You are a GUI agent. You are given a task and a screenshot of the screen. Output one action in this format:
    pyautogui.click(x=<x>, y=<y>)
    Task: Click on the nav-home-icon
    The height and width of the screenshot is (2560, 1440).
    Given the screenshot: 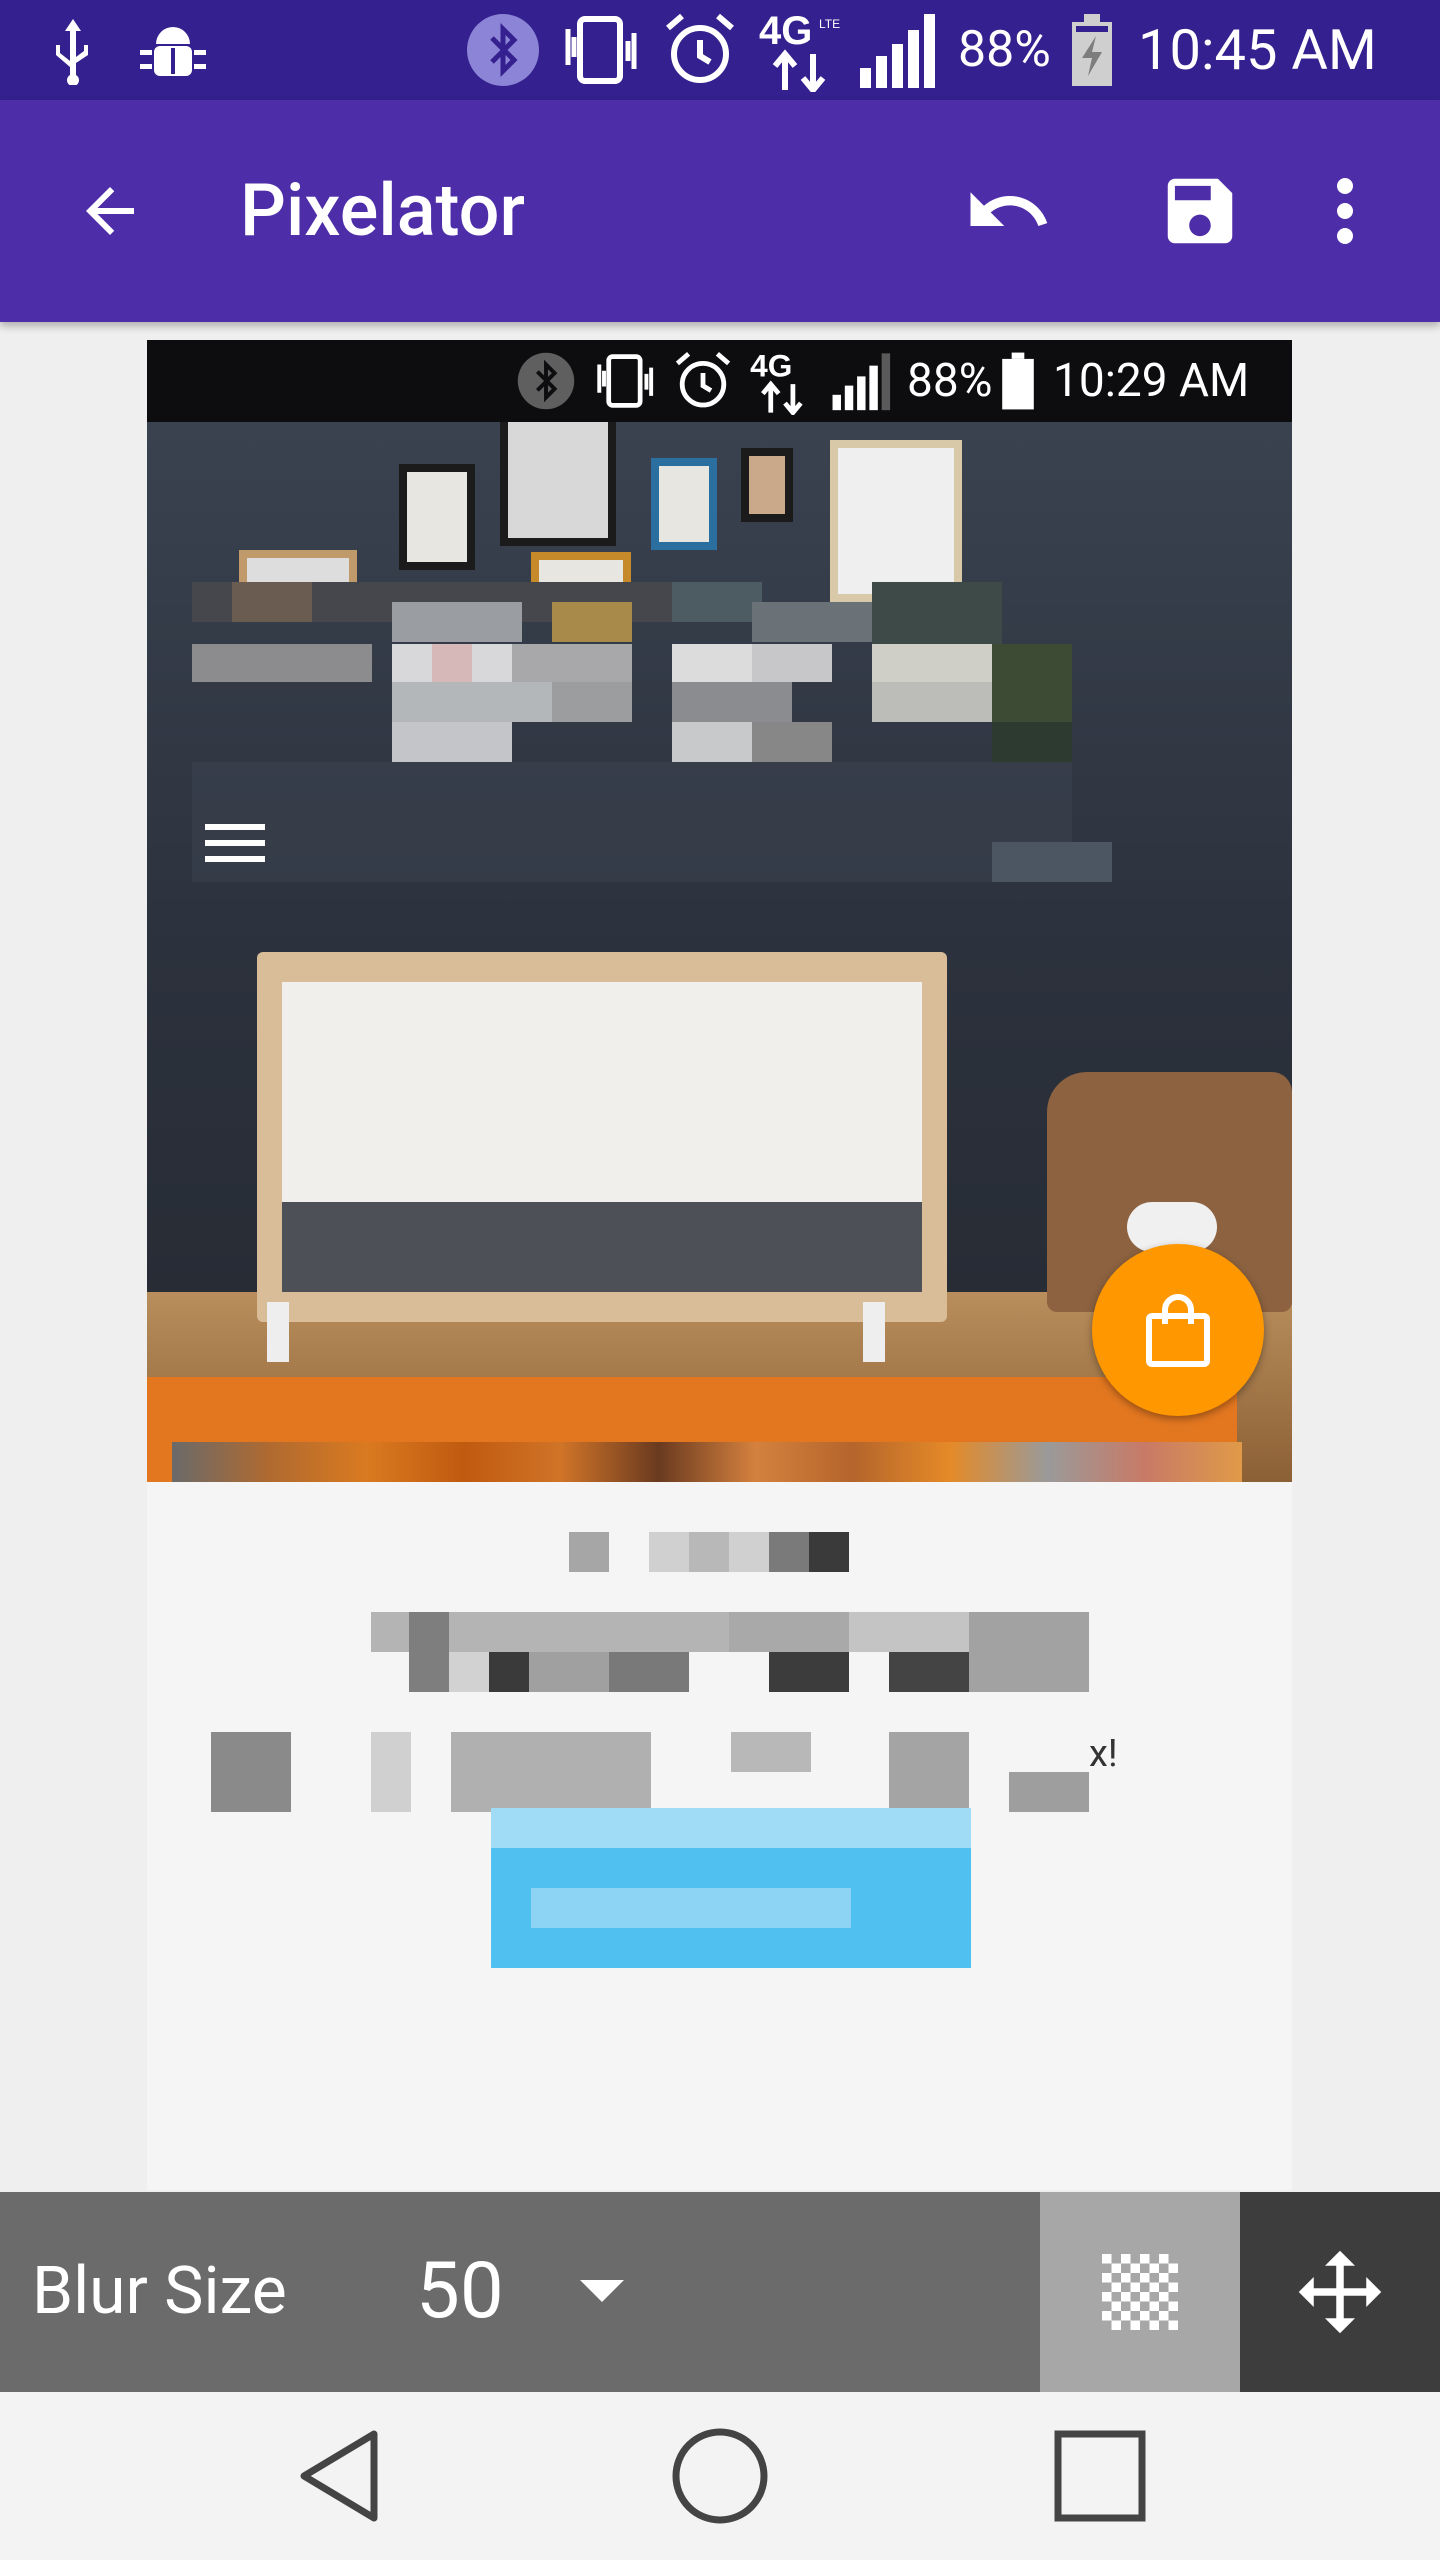 What is the action you would take?
    pyautogui.click(x=720, y=2476)
    